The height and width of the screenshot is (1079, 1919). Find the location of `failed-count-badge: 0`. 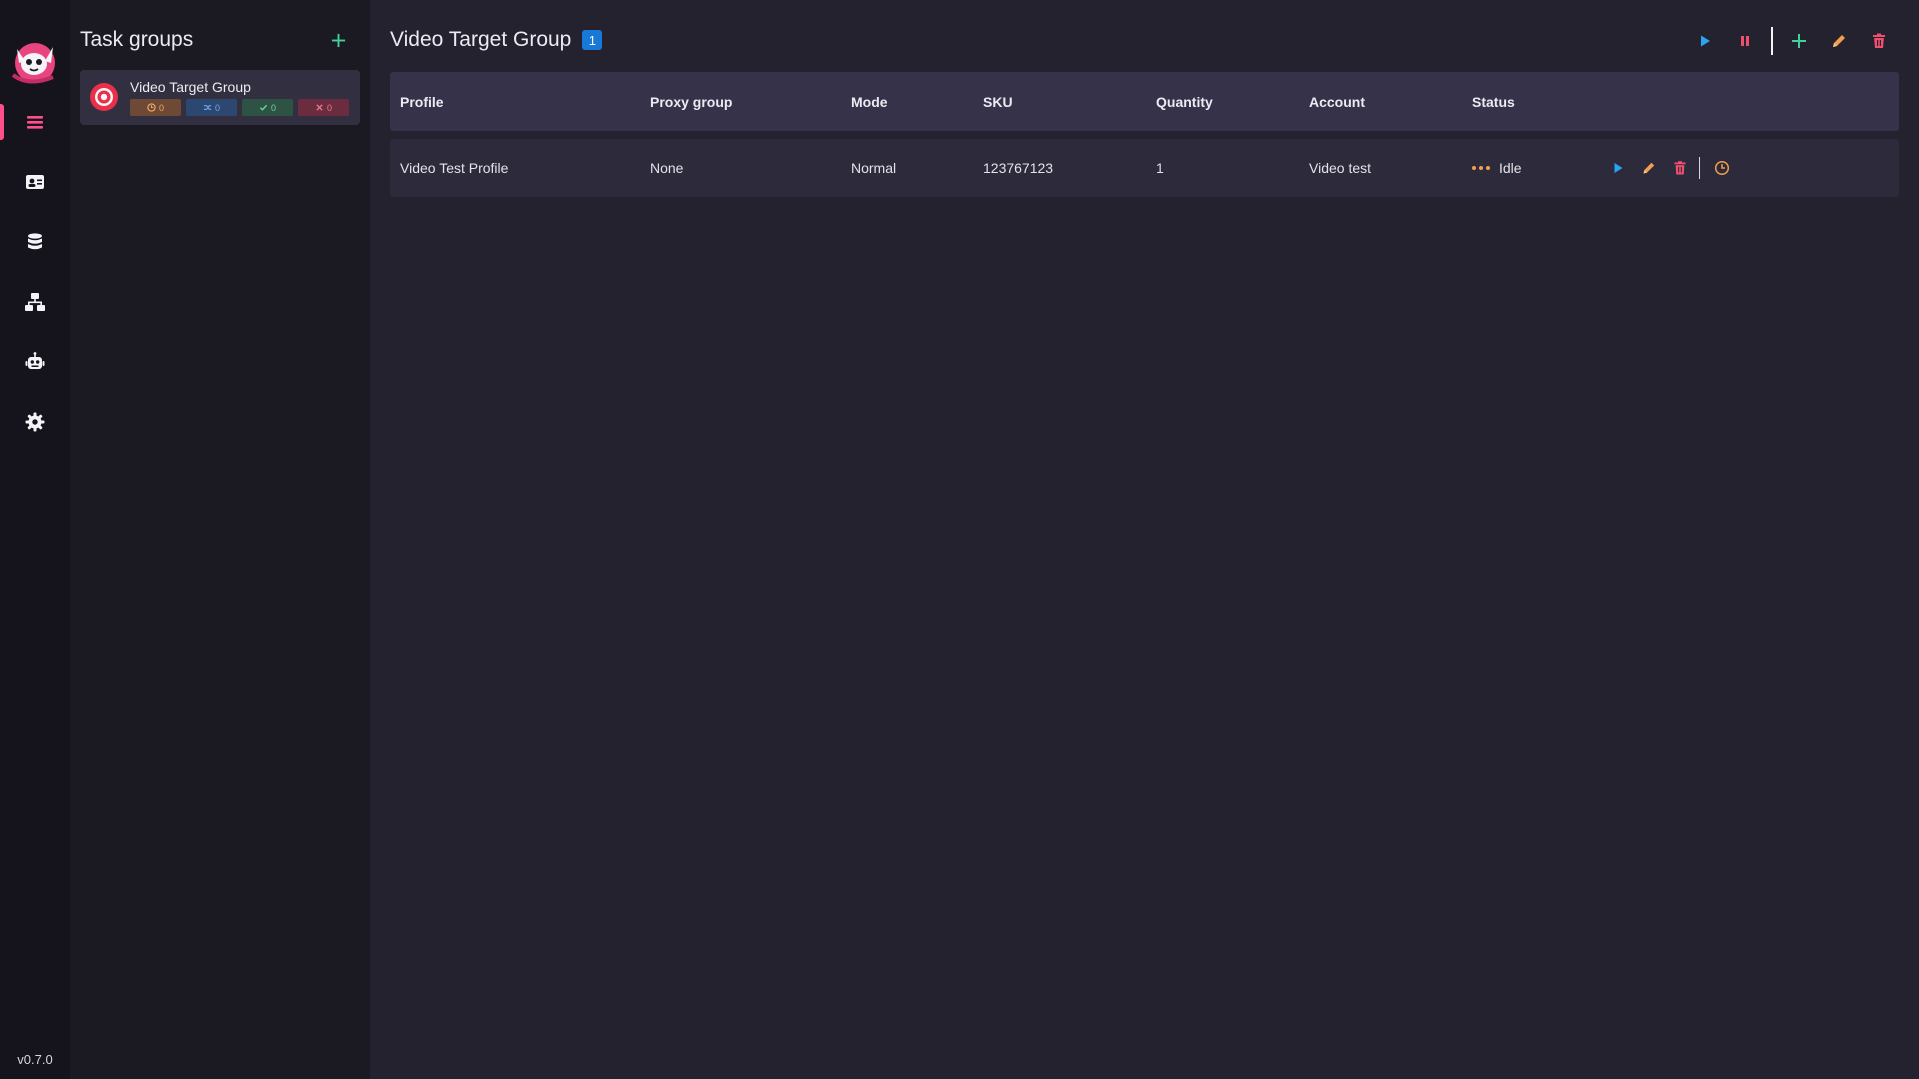

failed-count-badge: 0 is located at coordinates (323, 107).